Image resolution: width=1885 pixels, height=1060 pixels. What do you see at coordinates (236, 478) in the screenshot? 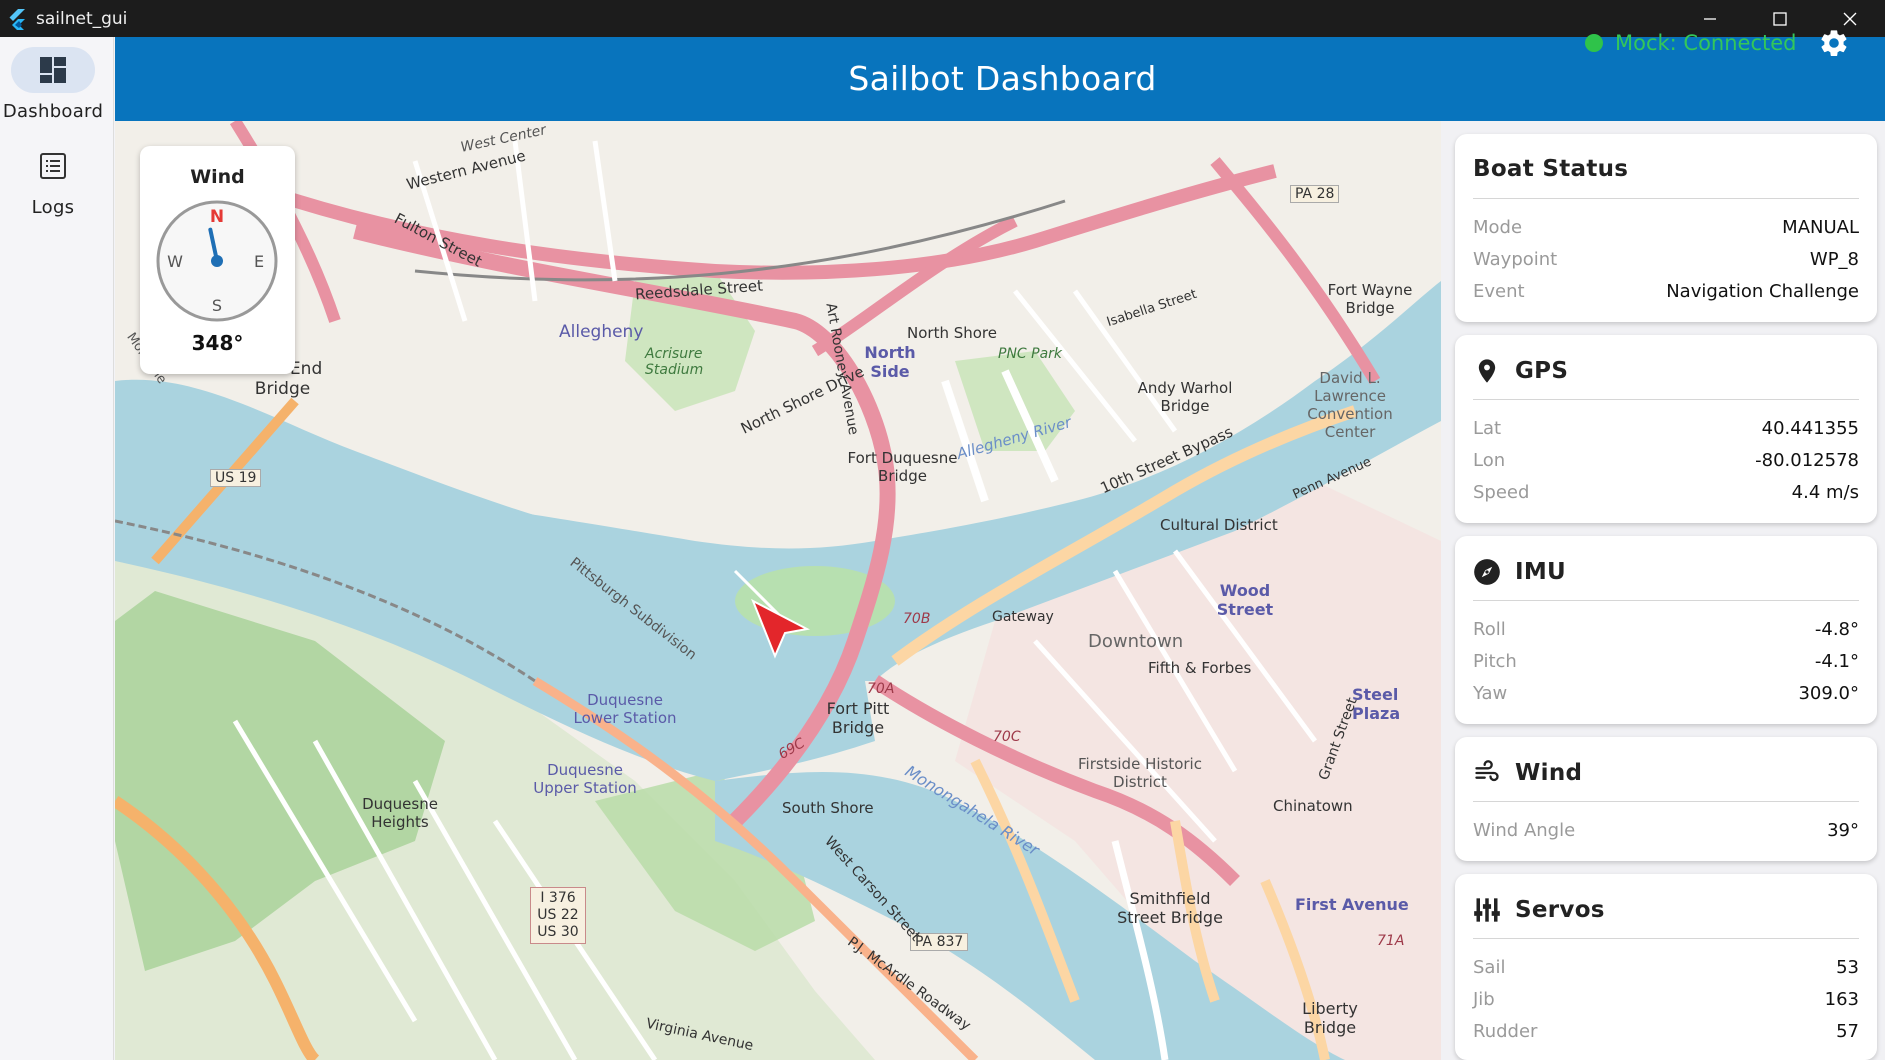
I see `map-label: US 19` at bounding box center [236, 478].